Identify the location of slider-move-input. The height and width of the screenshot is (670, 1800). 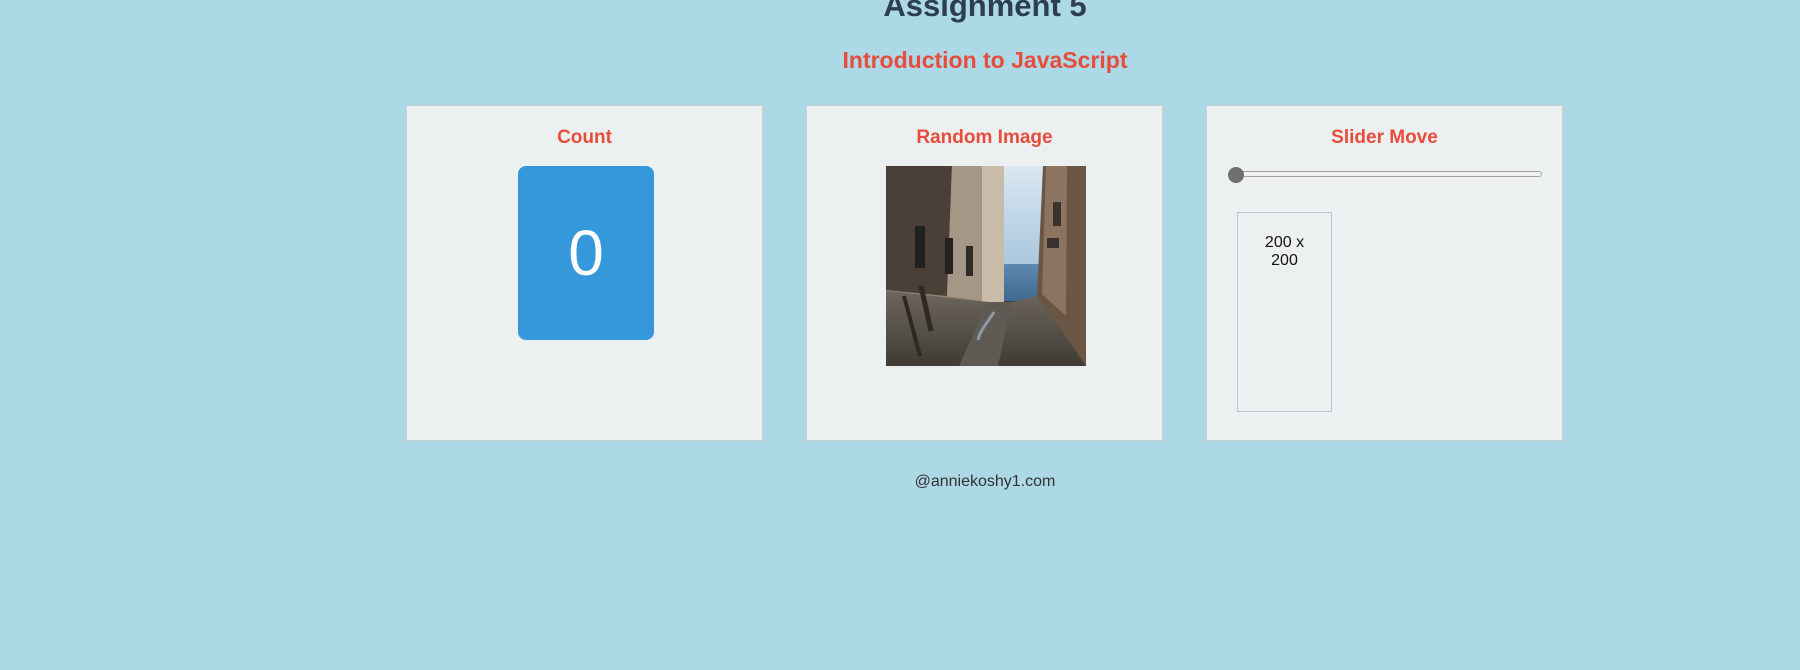
(1385, 175).